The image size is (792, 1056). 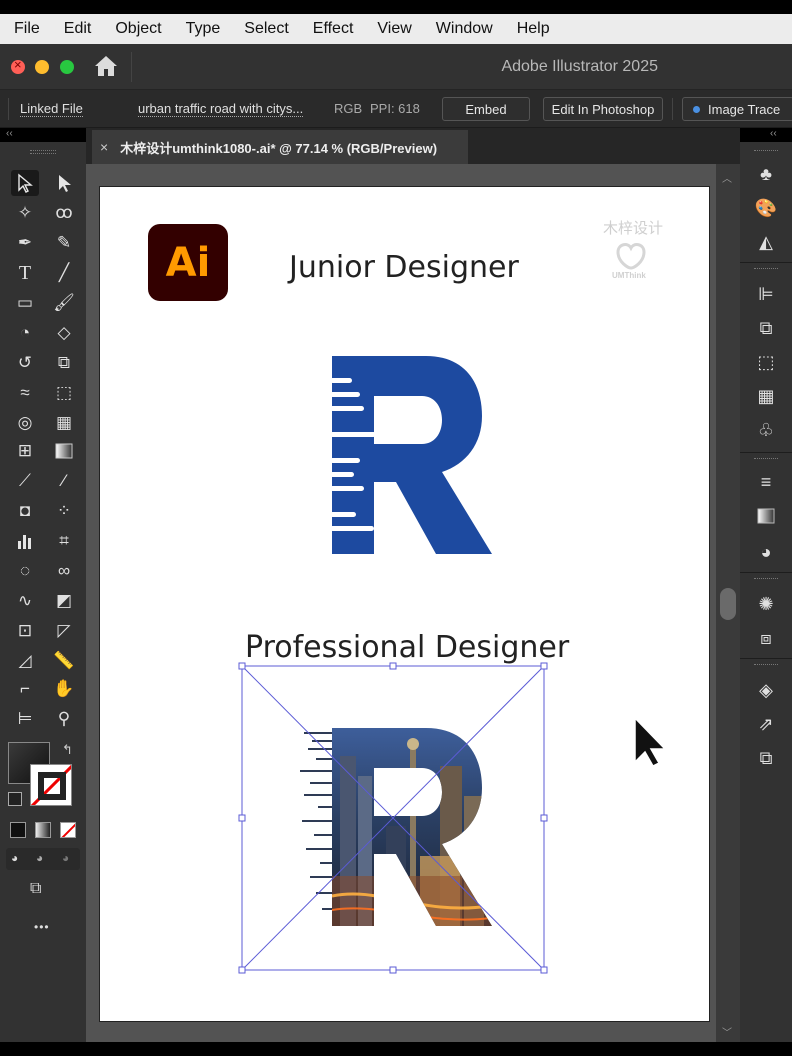 What do you see at coordinates (44, 890) in the screenshot?
I see `screen-mode-icon: ⧉` at bounding box center [44, 890].